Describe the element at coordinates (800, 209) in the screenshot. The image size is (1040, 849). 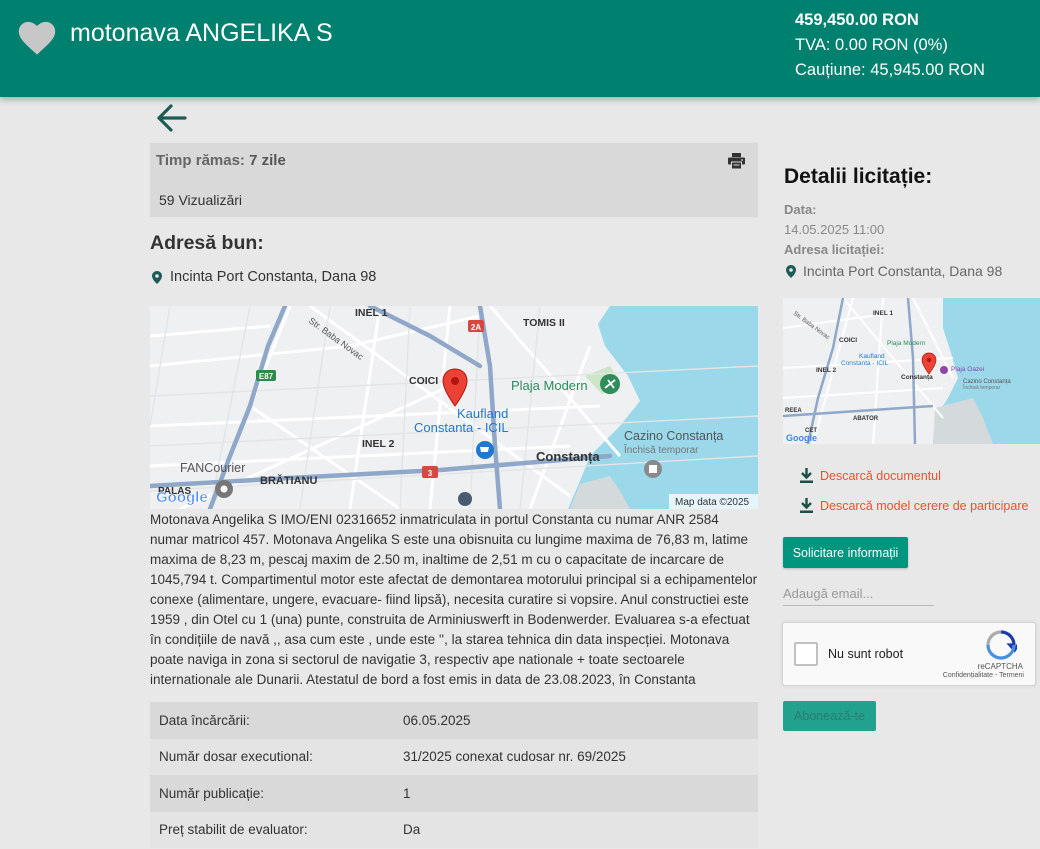
I see `auction-date-label: Data:` at that location.